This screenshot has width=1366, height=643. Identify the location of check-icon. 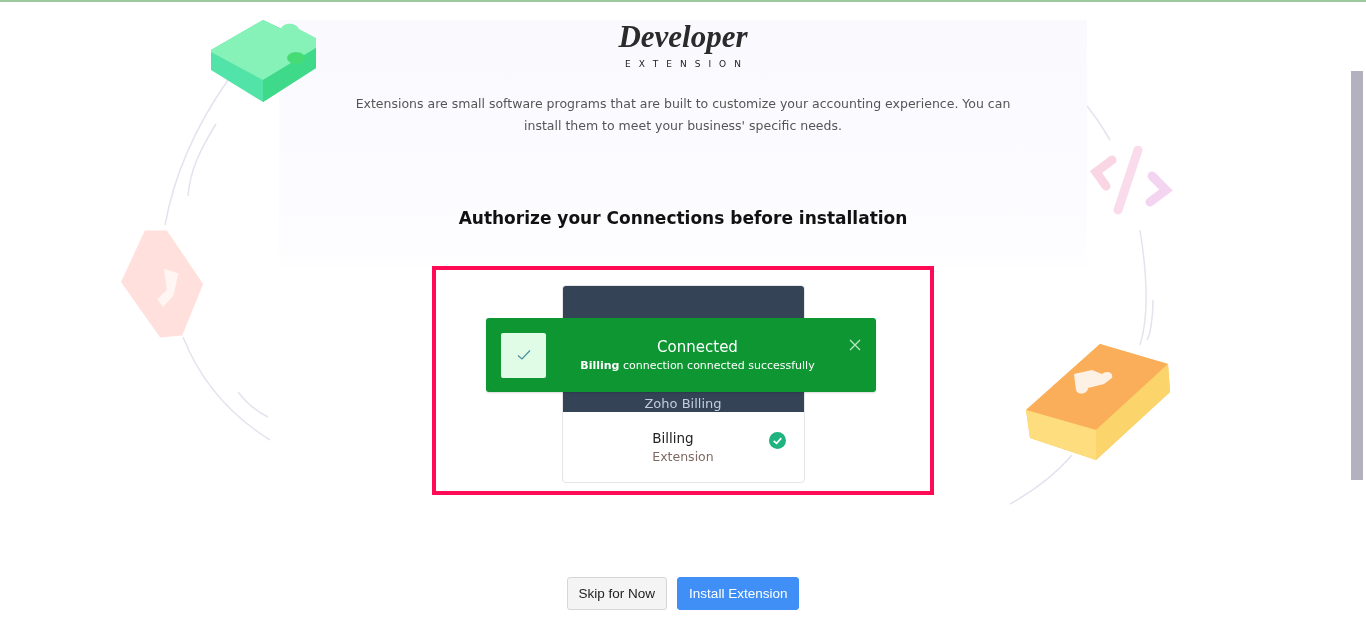
(523, 355).